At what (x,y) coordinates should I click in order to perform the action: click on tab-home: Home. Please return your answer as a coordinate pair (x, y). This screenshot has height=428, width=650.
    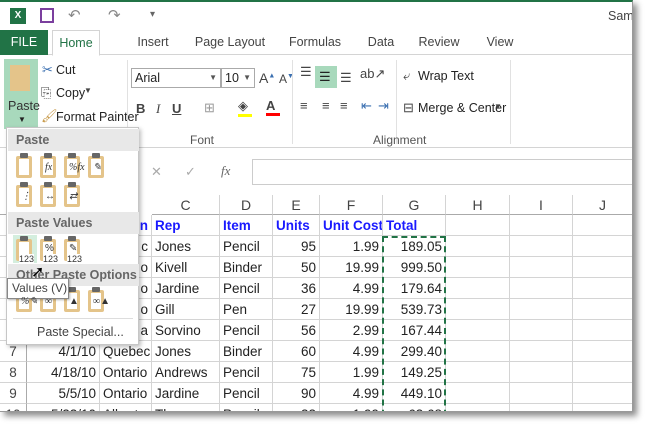
    Looking at the image, I should click on (76, 43).